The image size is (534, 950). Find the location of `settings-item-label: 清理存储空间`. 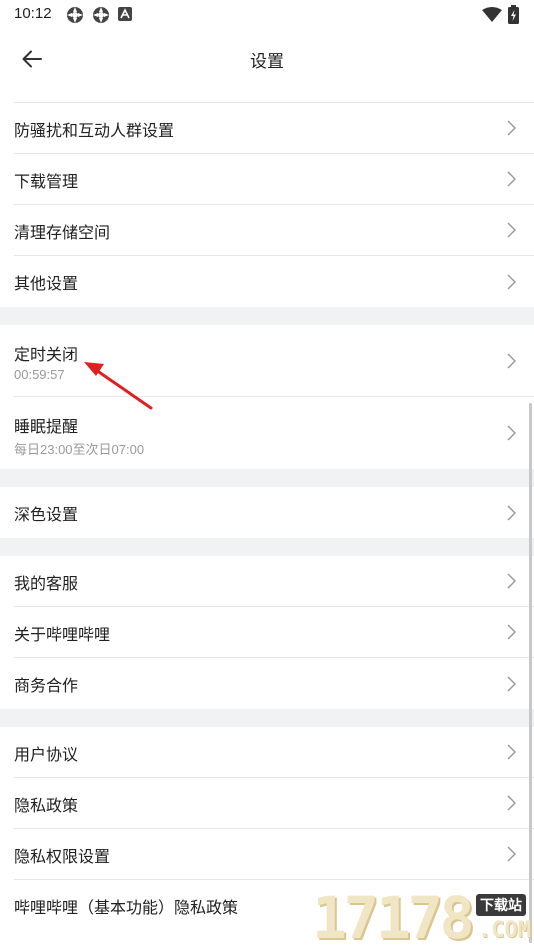

settings-item-label: 清理存储空间 is located at coordinates (62, 232).